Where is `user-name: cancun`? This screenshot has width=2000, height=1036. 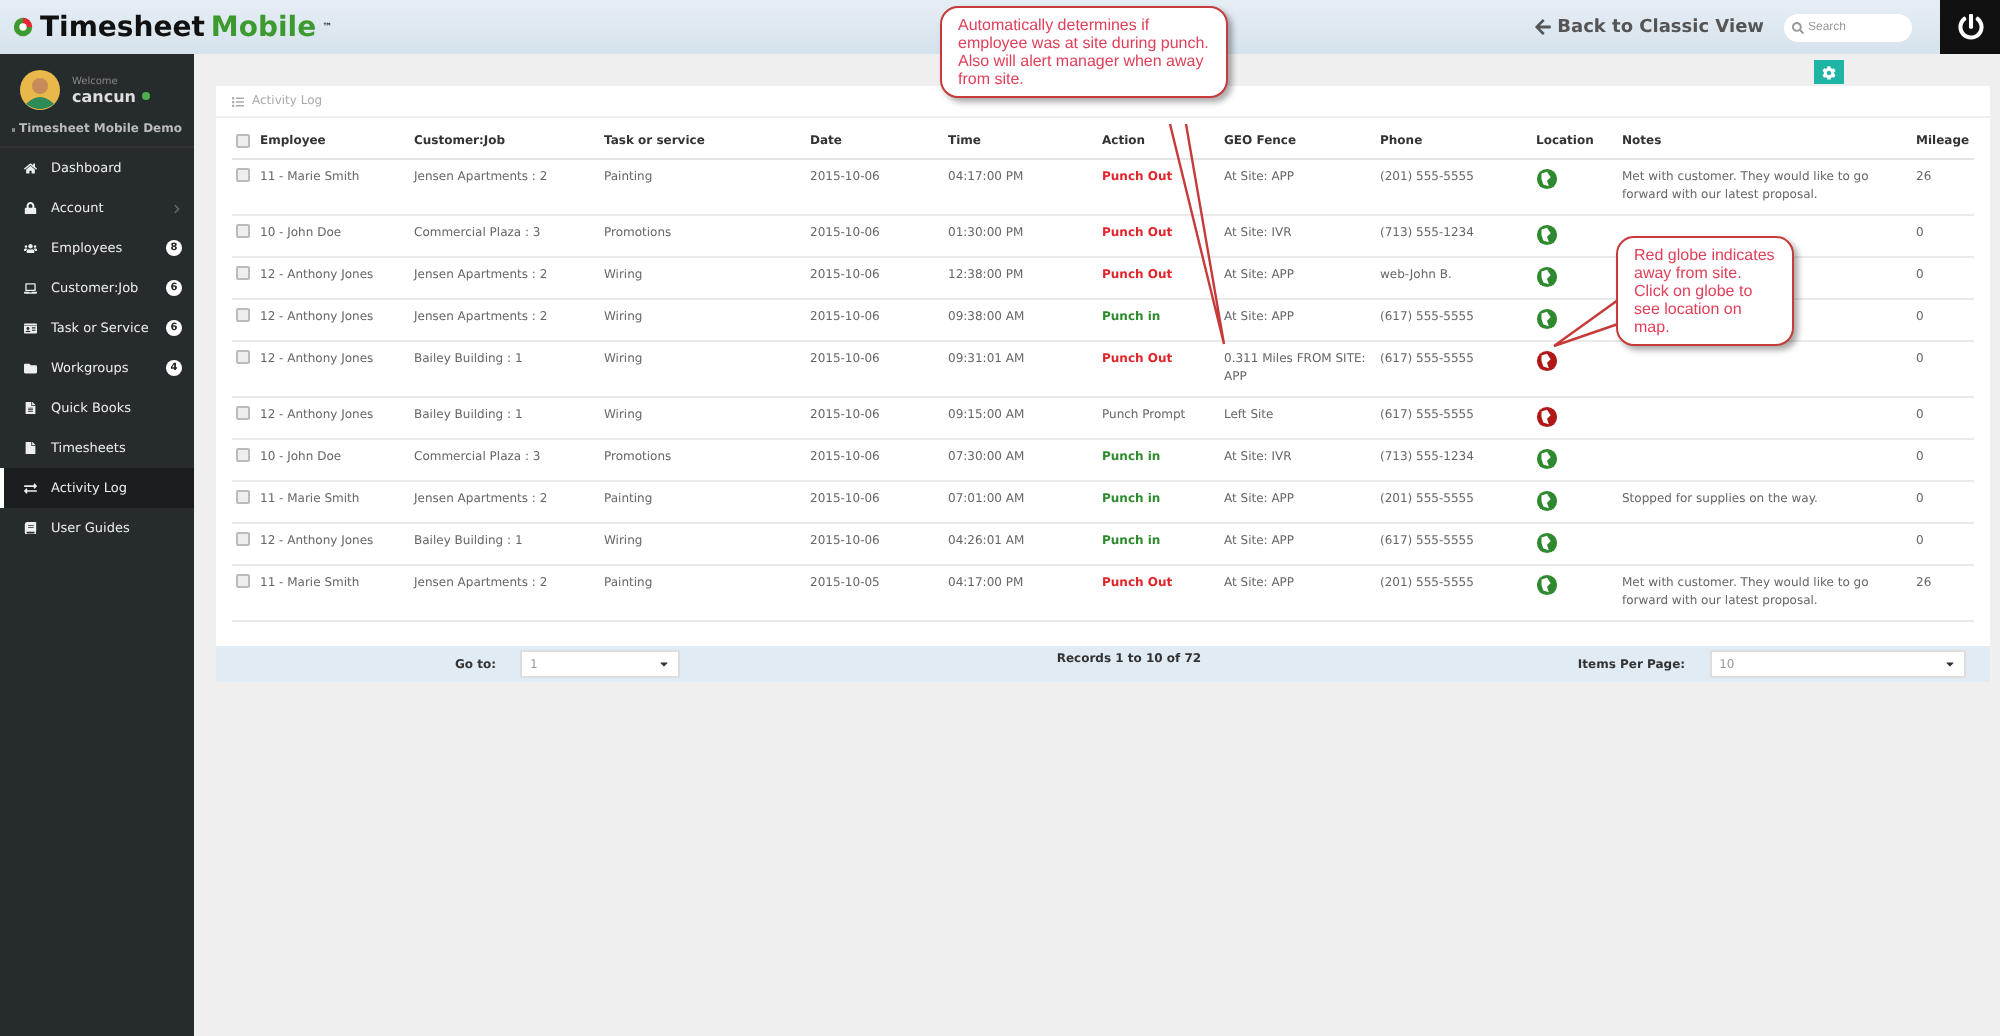
user-name: cancun is located at coordinates (104, 96).